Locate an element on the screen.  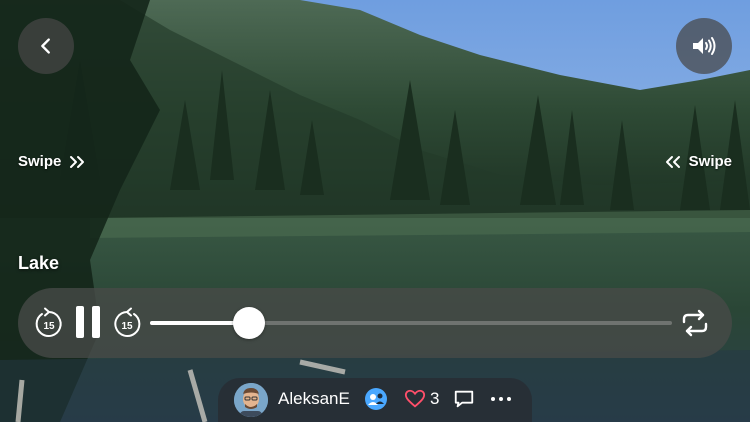
sound-button is located at coordinates (704, 46).